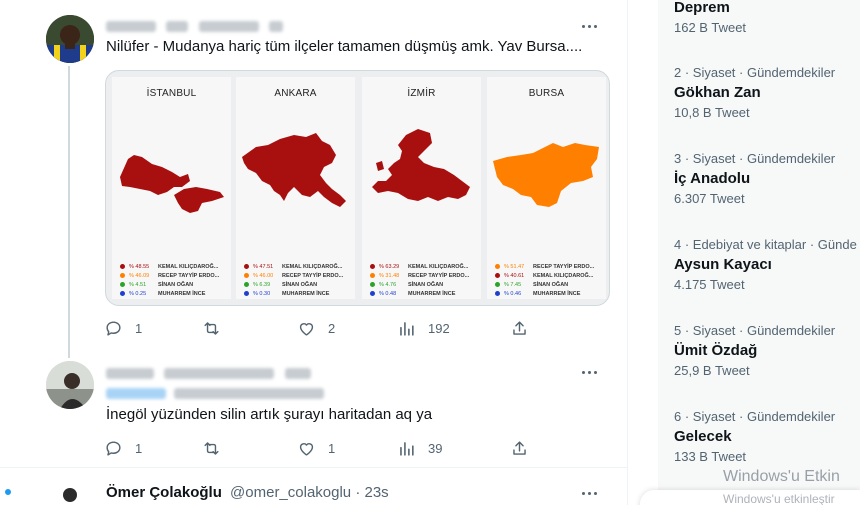  I want to click on result-row: % 0.48 MUHARREM İNCE, so click(424, 293).